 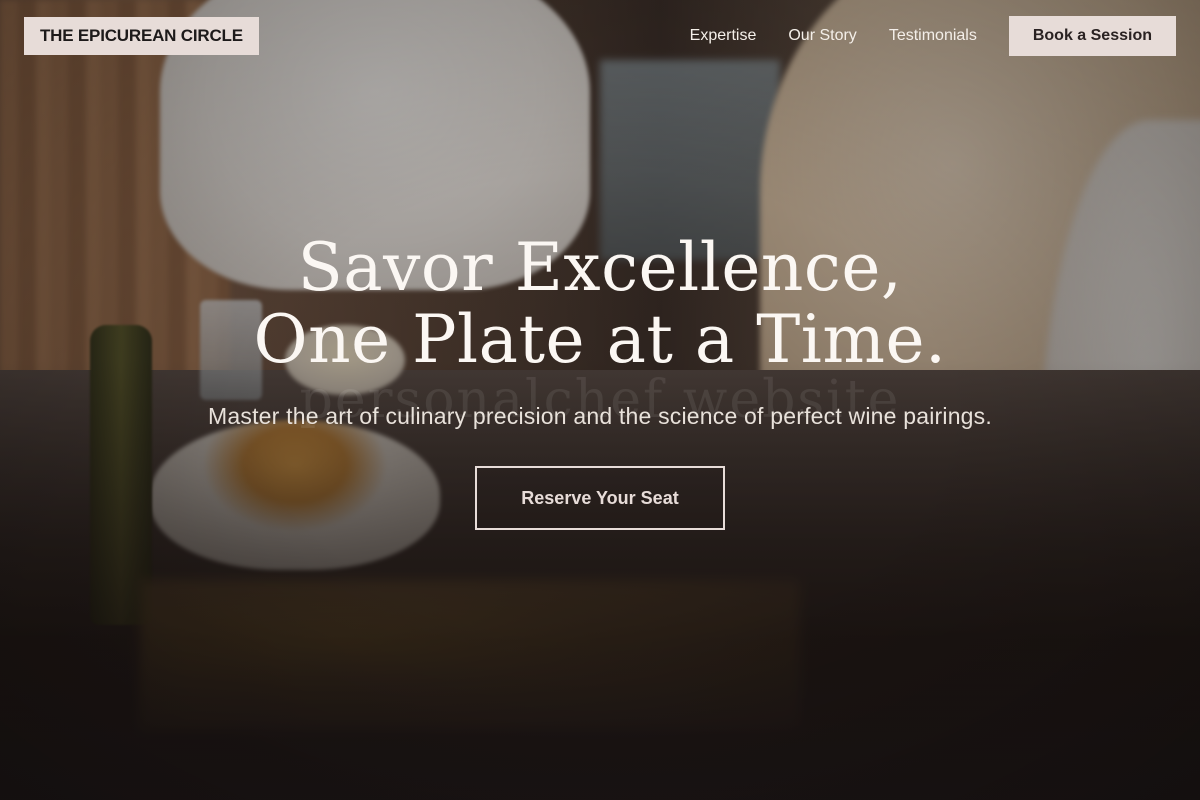 What do you see at coordinates (723, 36) in the screenshot?
I see `nav-link-expertise: Expertise` at bounding box center [723, 36].